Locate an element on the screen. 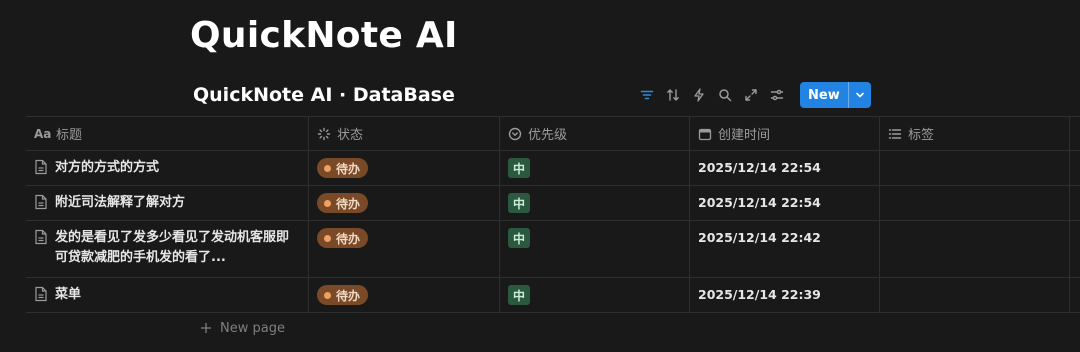  column-label: 优先级 is located at coordinates (548, 135).